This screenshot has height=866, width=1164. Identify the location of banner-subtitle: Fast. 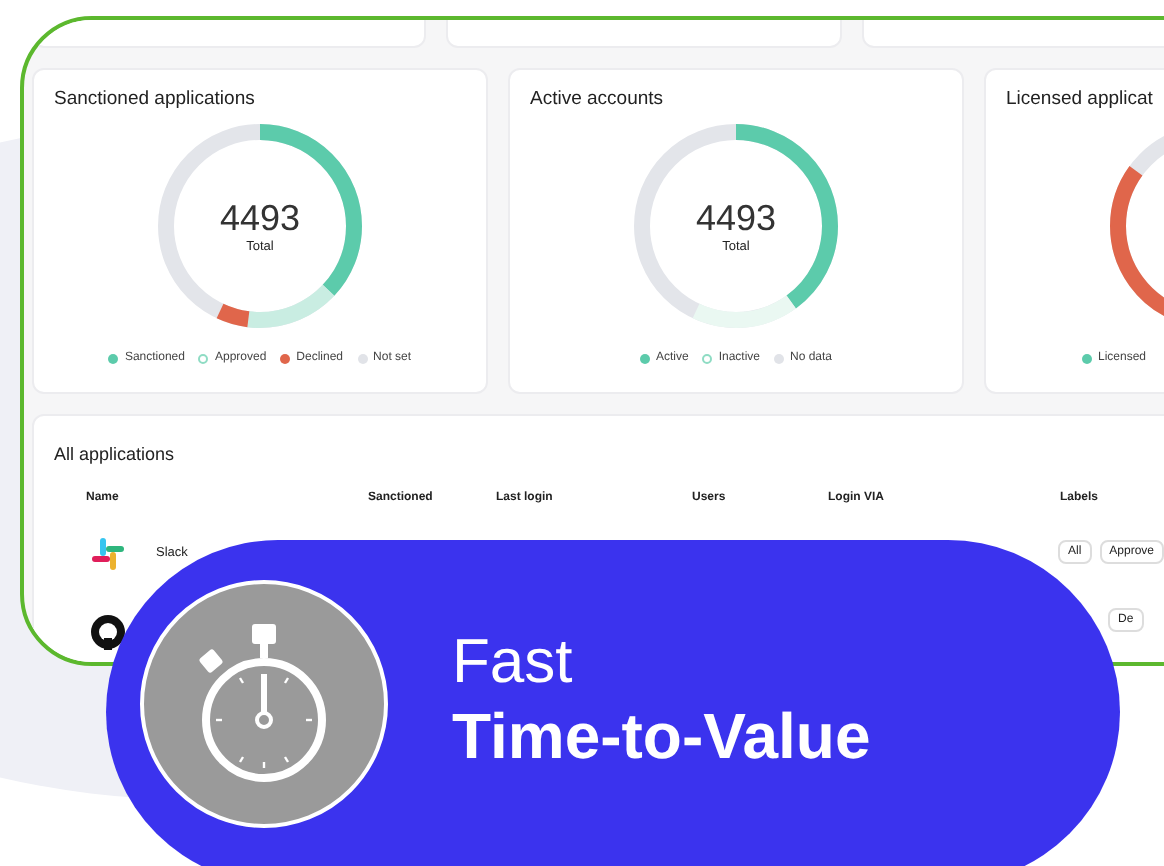
(513, 661).